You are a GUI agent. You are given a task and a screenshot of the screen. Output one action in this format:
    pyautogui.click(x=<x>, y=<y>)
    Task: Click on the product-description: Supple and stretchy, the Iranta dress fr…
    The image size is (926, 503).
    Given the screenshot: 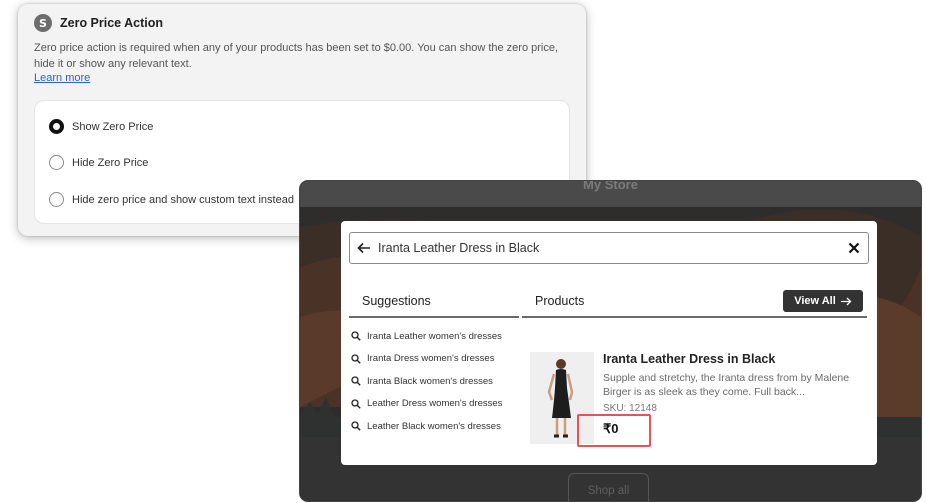 What is the action you would take?
    pyautogui.click(x=726, y=385)
    